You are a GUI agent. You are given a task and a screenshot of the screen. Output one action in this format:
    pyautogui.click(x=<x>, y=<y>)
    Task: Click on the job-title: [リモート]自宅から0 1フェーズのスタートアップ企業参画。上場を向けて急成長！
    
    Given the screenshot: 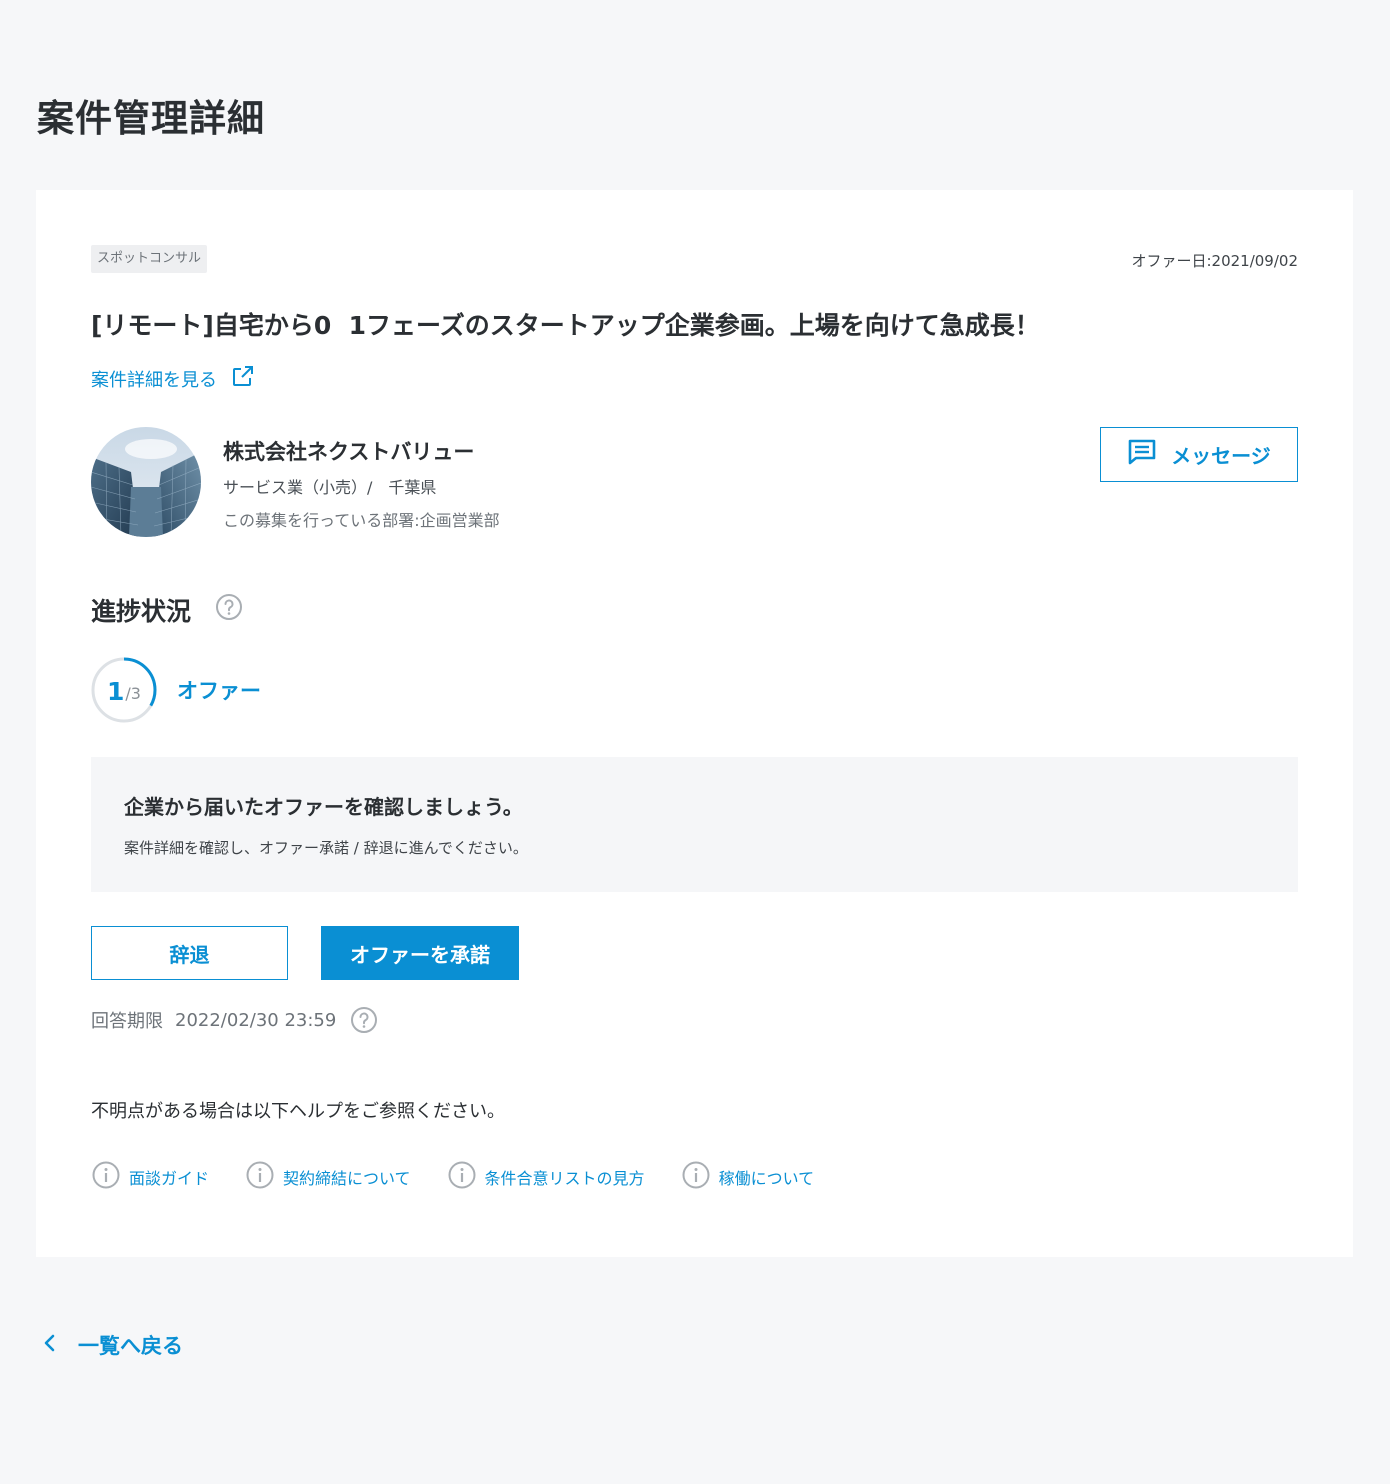 What is the action you would take?
    pyautogui.click(x=565, y=325)
    